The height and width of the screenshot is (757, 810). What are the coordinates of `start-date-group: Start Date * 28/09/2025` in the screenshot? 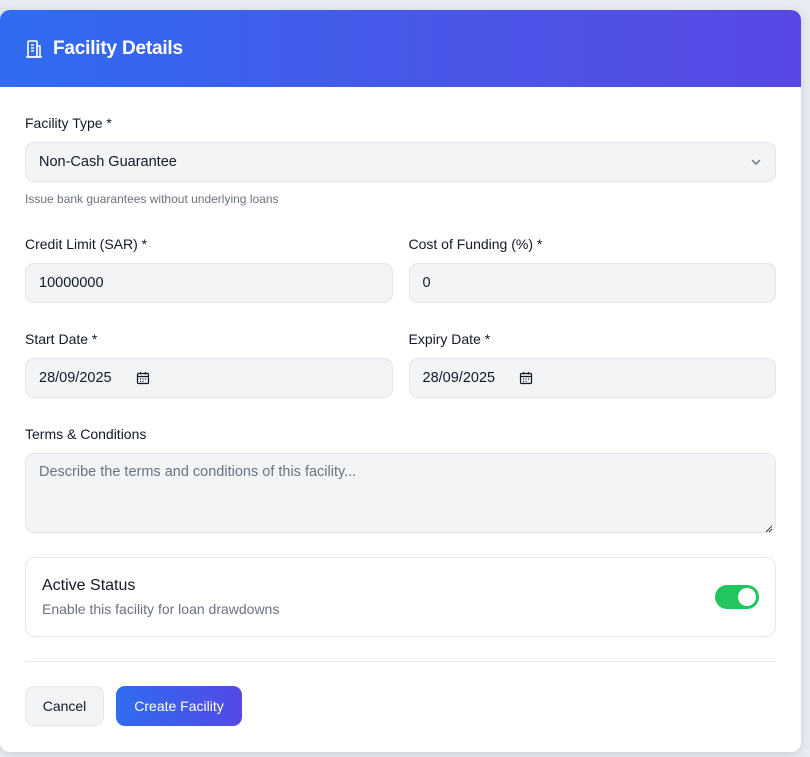 It's located at (209, 364).